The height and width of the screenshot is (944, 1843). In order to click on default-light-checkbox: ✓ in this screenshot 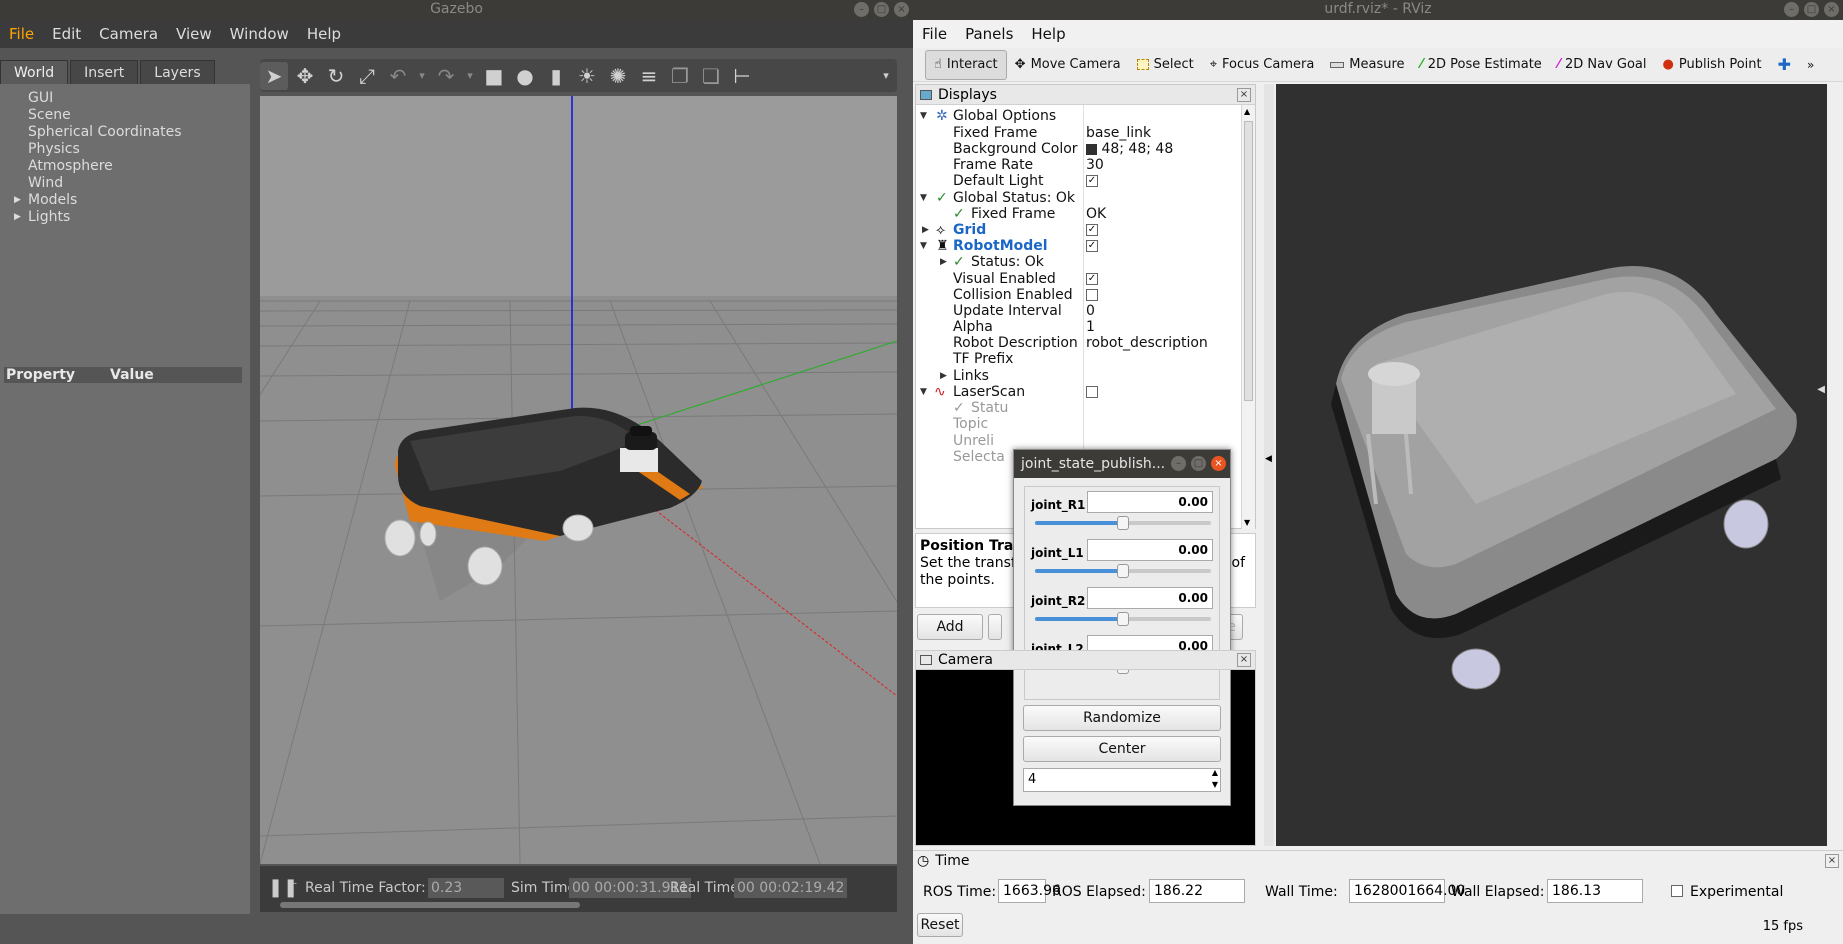, I will do `click(1092, 181)`.